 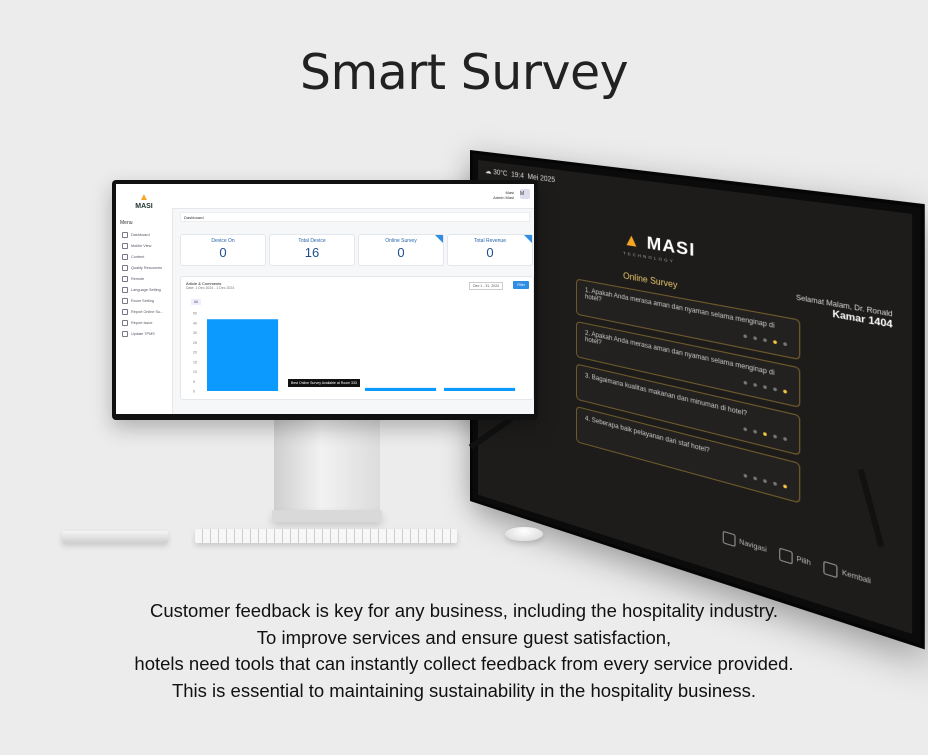 What do you see at coordinates (138, 279) in the screenshot?
I see `sidebar-item-label: Remote` at bounding box center [138, 279].